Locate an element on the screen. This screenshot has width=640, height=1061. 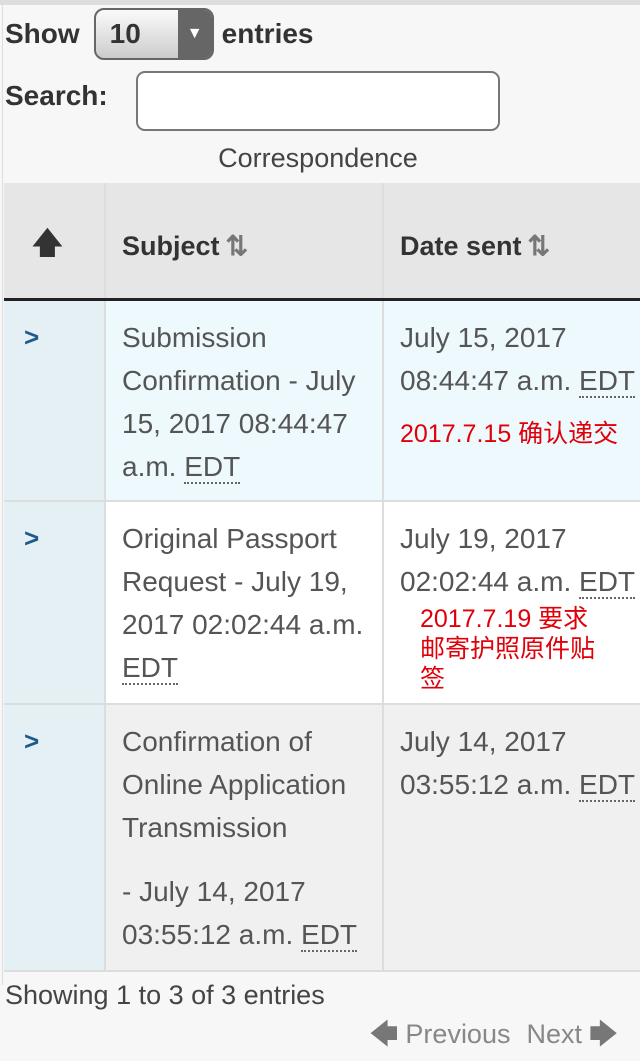
arrow-right-icon: 🡆 is located at coordinates (603, 1034).